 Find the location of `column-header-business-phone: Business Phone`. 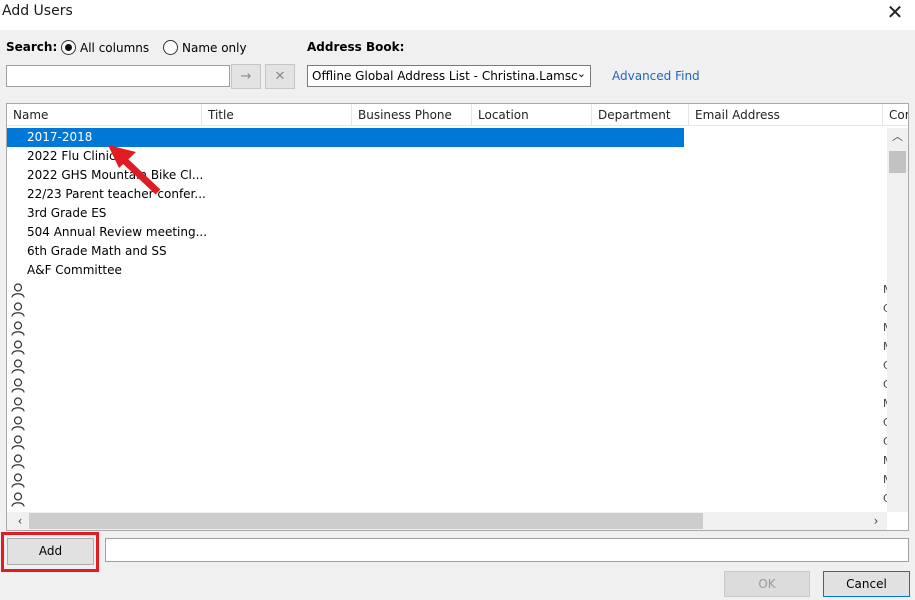

column-header-business-phone: Business Phone is located at coordinates (412, 115).